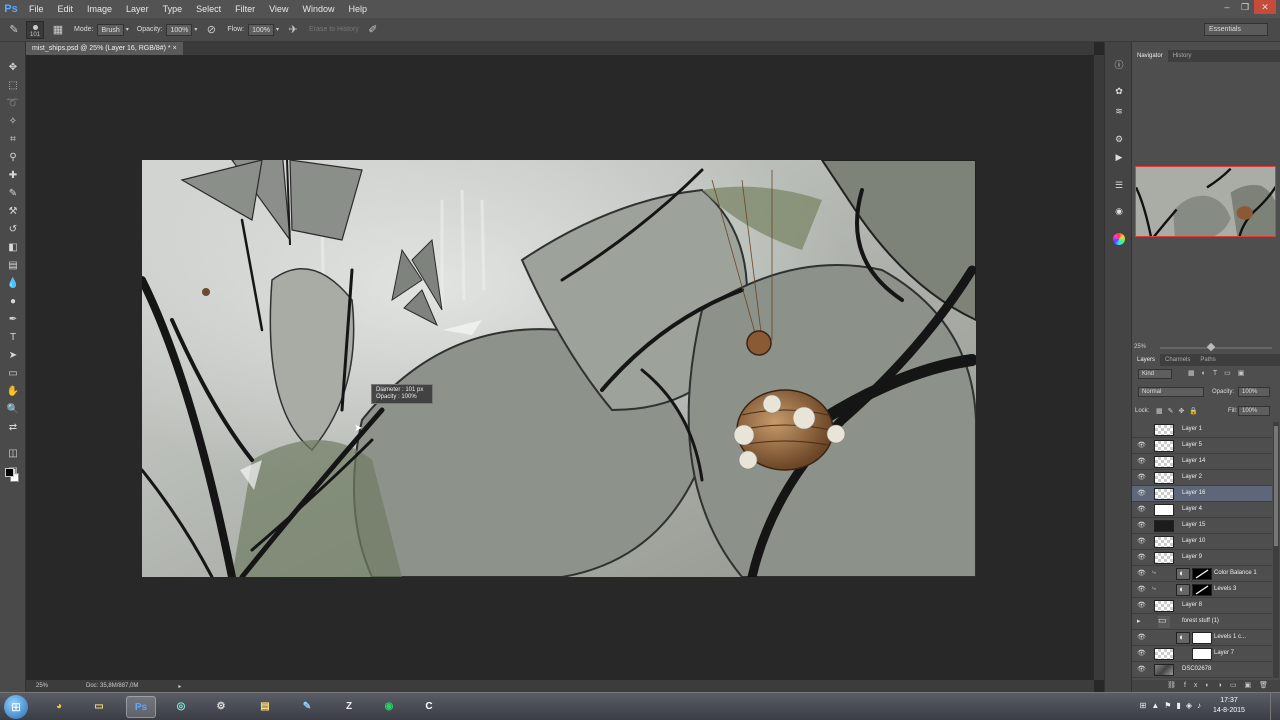 The width and height of the screenshot is (1280, 720). I want to click on flow-field: 100%, so click(261, 29).